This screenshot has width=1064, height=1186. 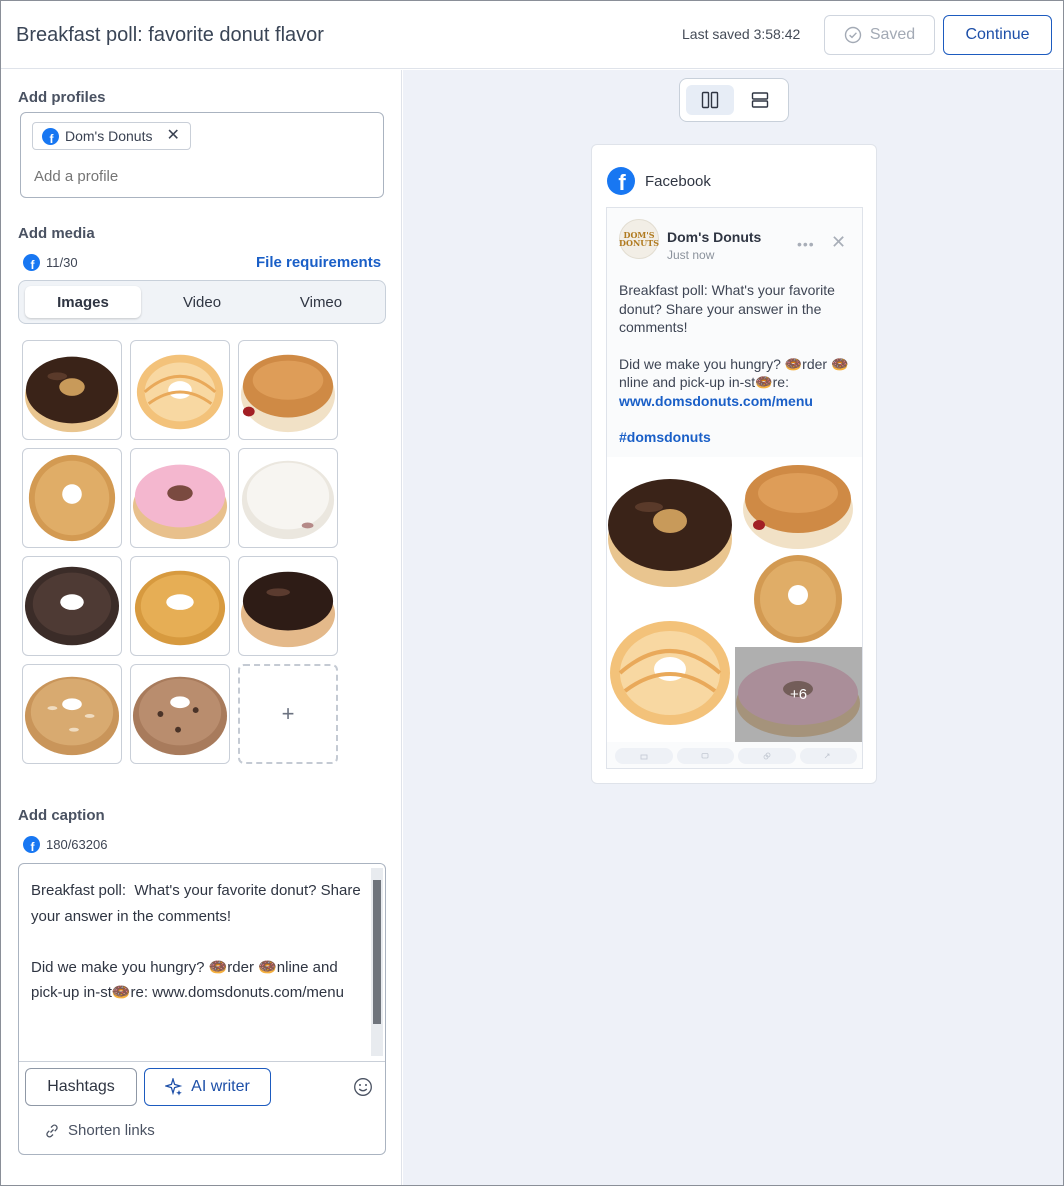 What do you see at coordinates (174, 1087) in the screenshot?
I see `sparkle-icon` at bounding box center [174, 1087].